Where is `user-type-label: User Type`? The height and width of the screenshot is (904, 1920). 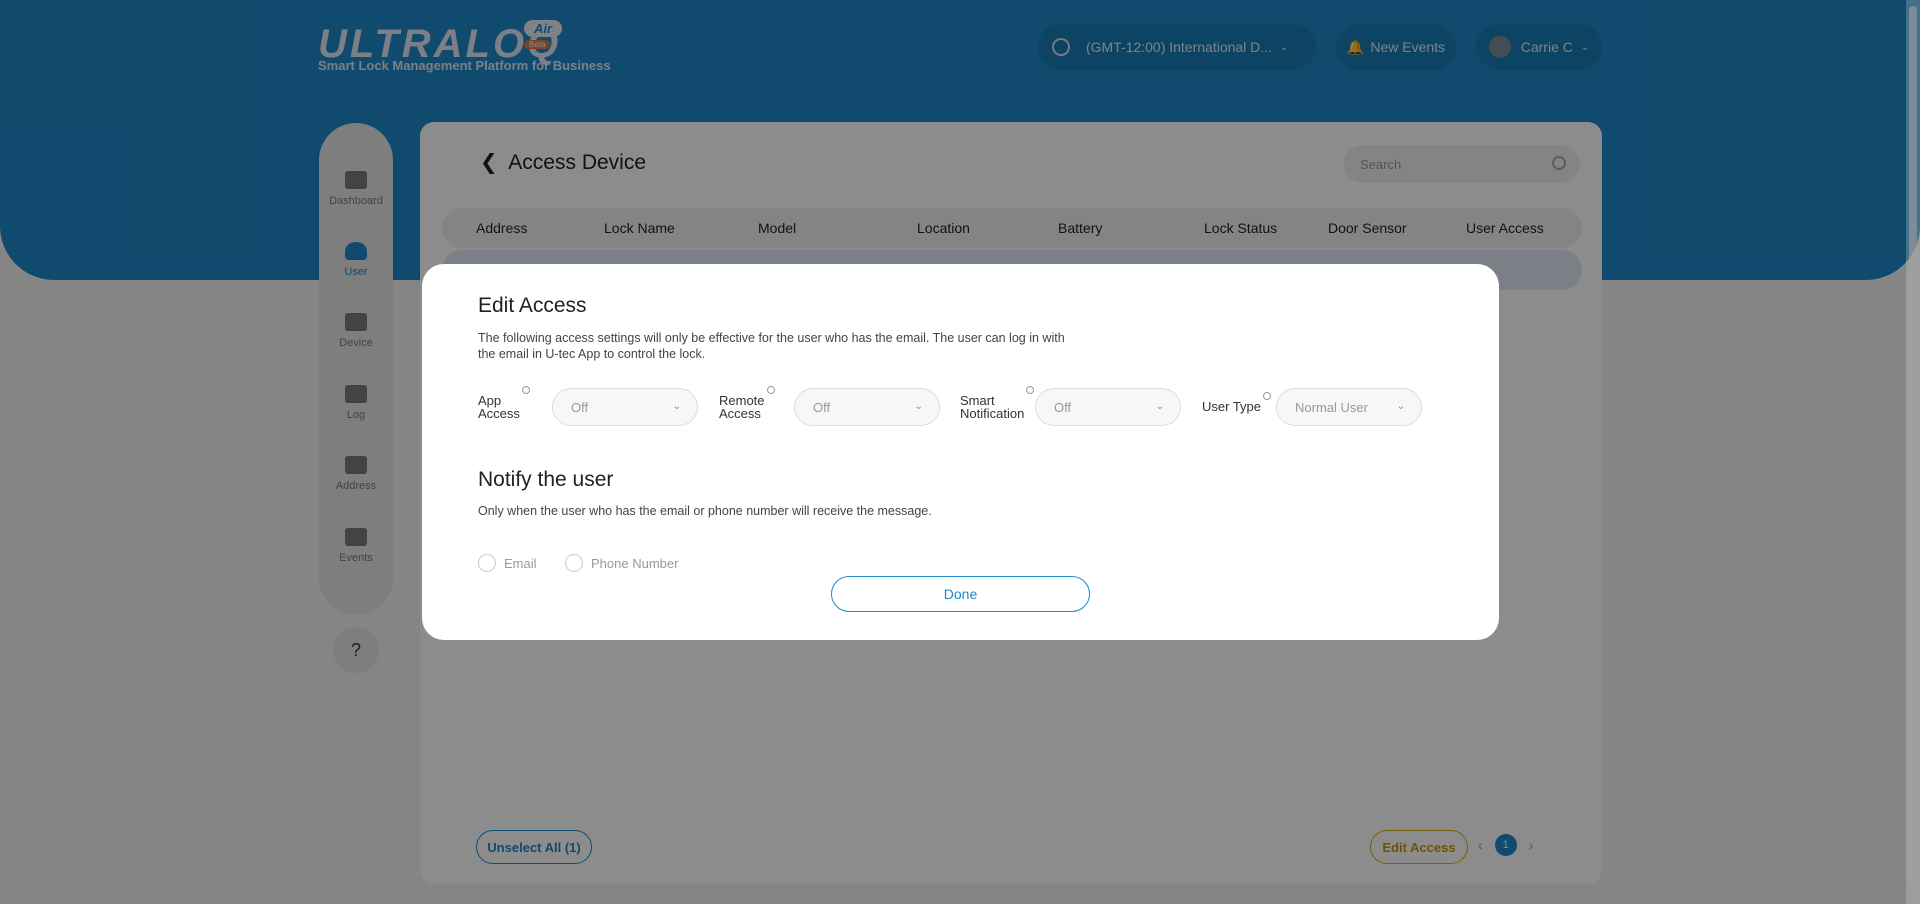 user-type-label: User Type is located at coordinates (1237, 402).